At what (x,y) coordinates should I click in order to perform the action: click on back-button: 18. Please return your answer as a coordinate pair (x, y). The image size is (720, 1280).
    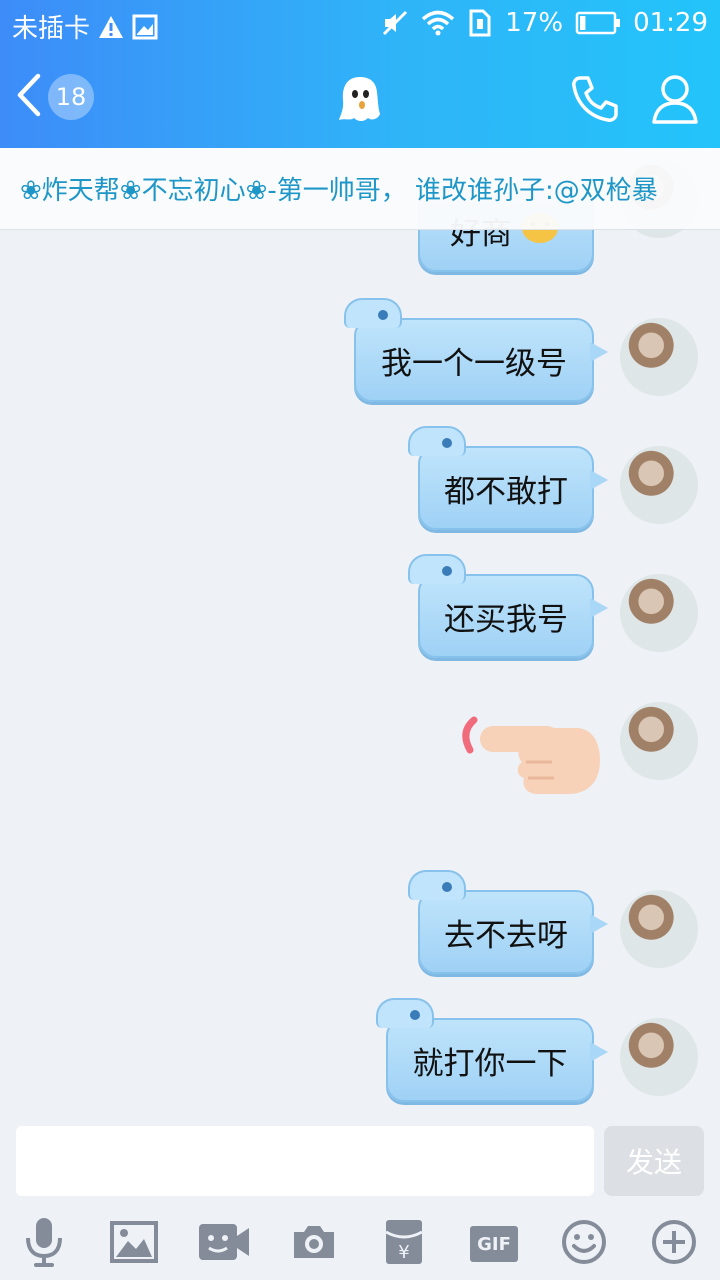
    Looking at the image, I should click on (54, 97).